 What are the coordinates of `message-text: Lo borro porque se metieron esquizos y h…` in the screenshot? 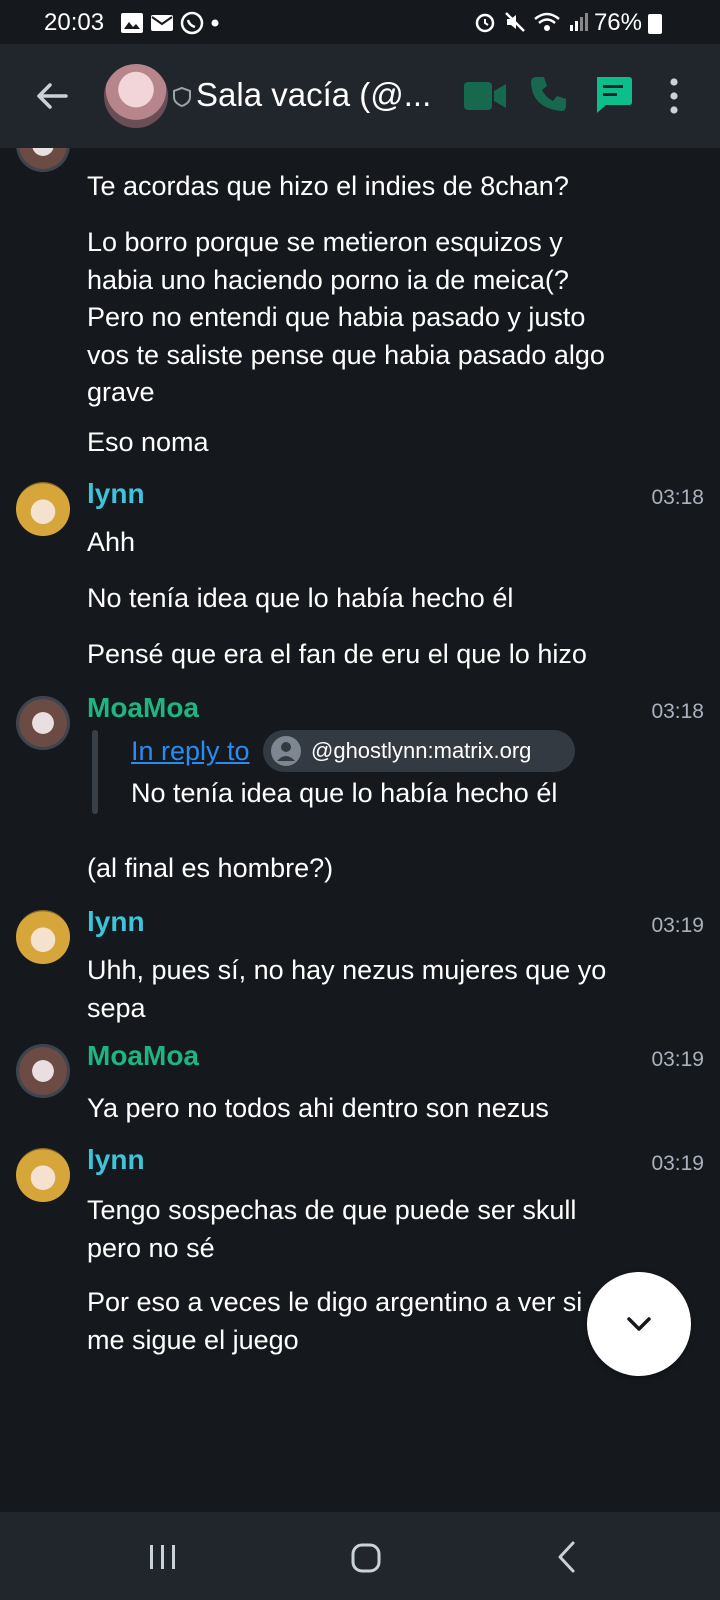 It's located at (346, 317).